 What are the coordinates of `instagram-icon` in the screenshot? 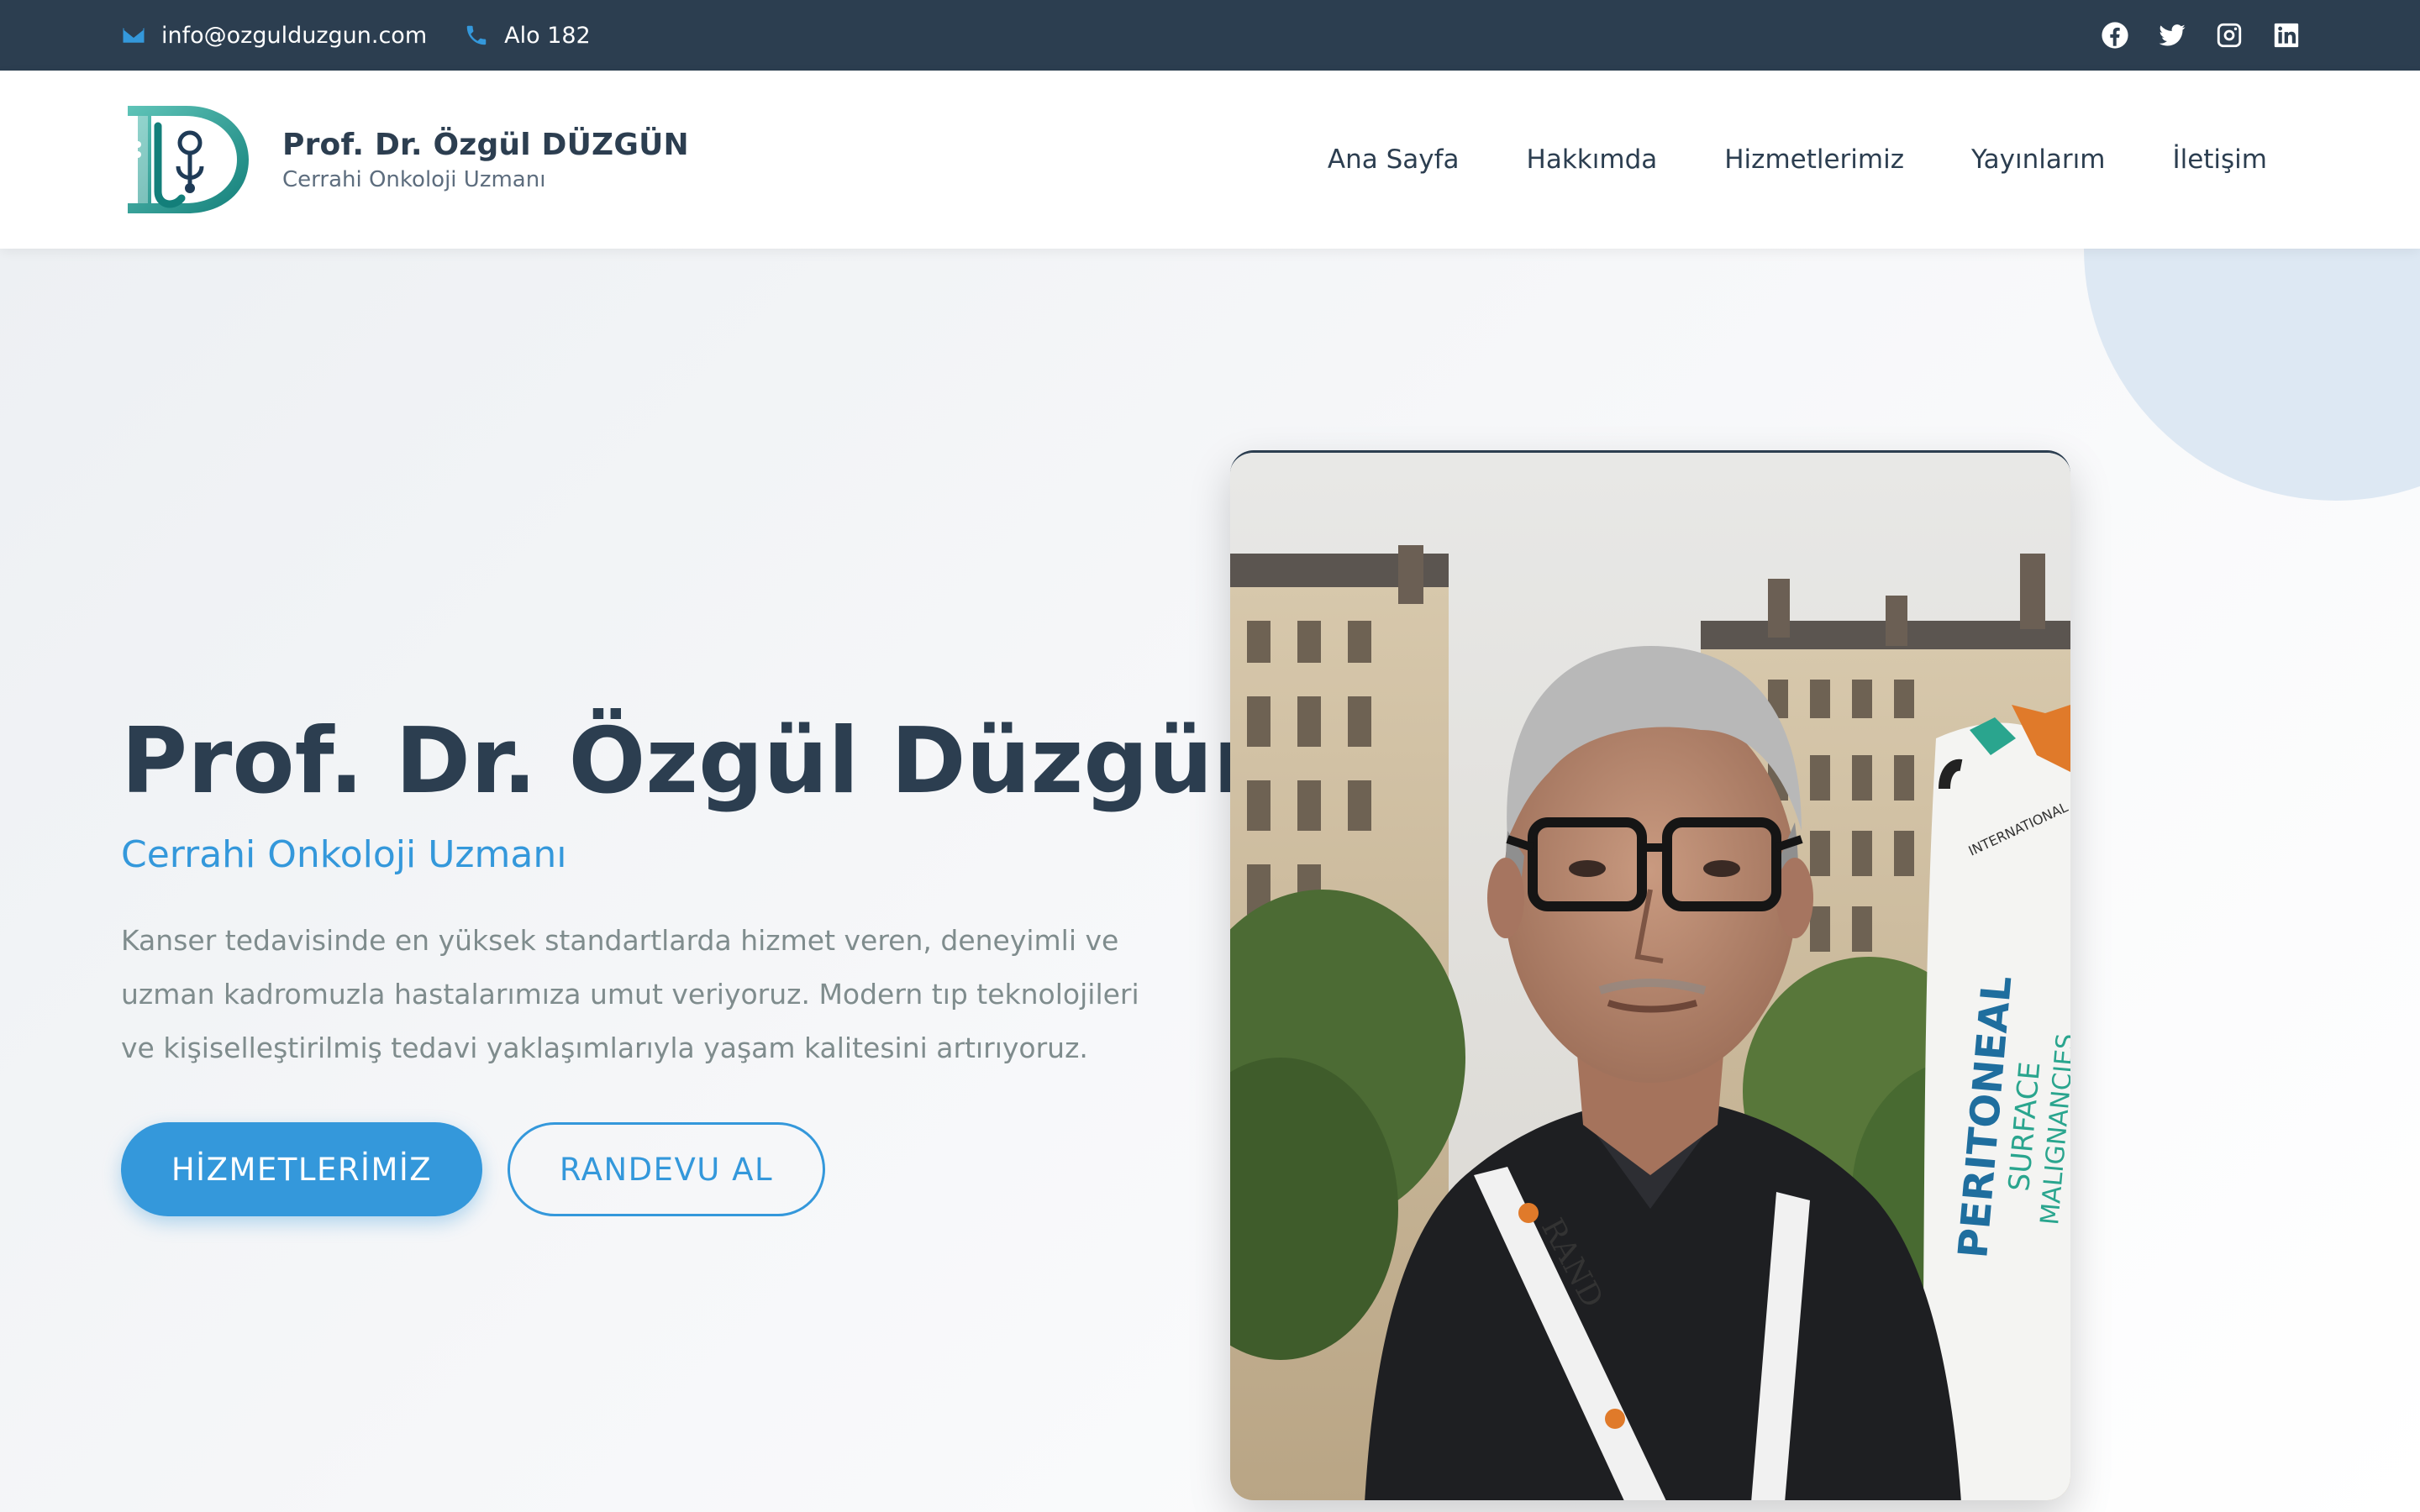 It's located at (2229, 35).